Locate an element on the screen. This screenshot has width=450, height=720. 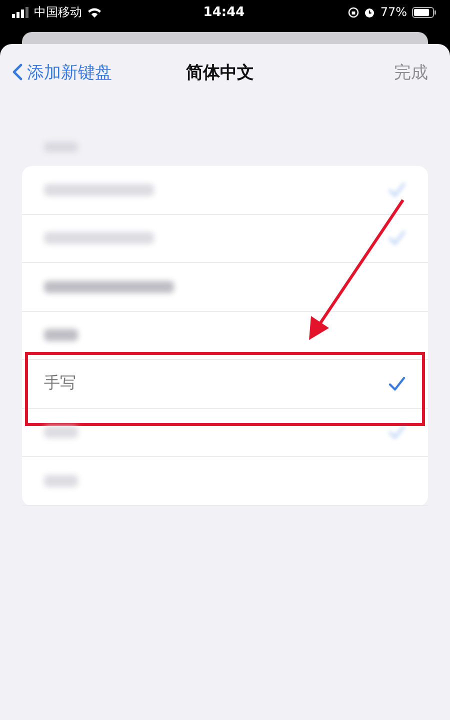
battery-percent: 77% is located at coordinates (393, 12).